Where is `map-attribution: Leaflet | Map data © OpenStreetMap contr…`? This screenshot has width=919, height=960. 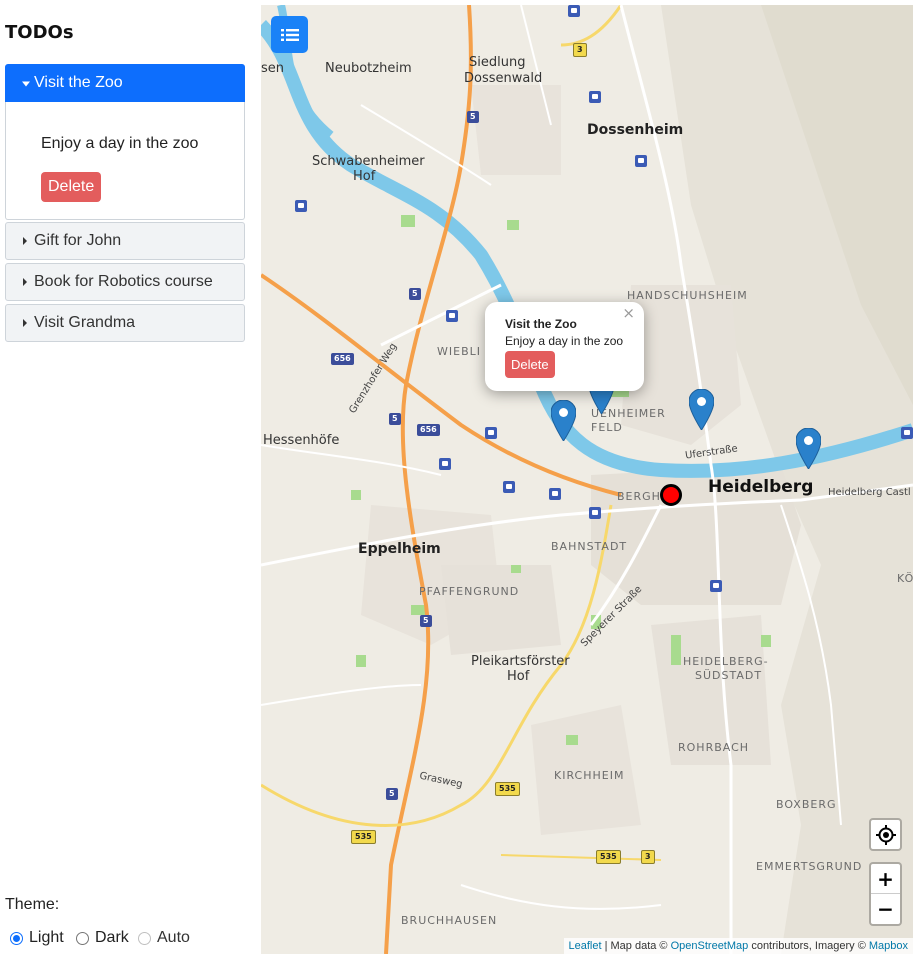
map-attribution: Leaflet | Map data © OpenStreetMap contr… is located at coordinates (738, 946).